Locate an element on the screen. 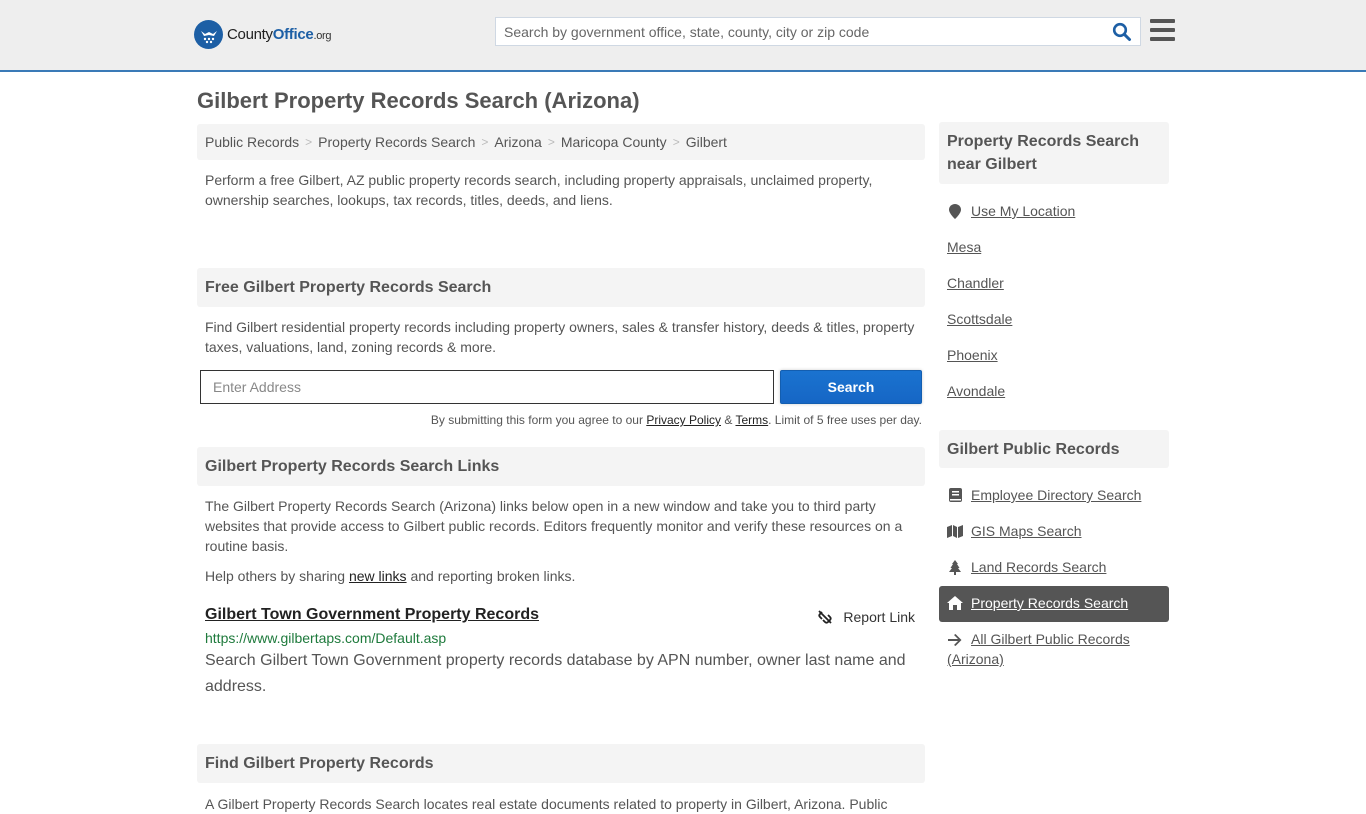 The image size is (1366, 814). search-icon is located at coordinates (1122, 32).